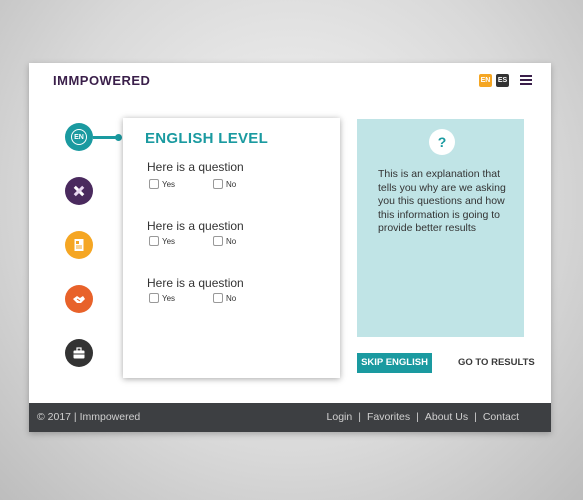 This screenshot has height=500, width=583. Describe the element at coordinates (207, 138) in the screenshot. I see `card-title: ENGLISH LEVEL` at that location.